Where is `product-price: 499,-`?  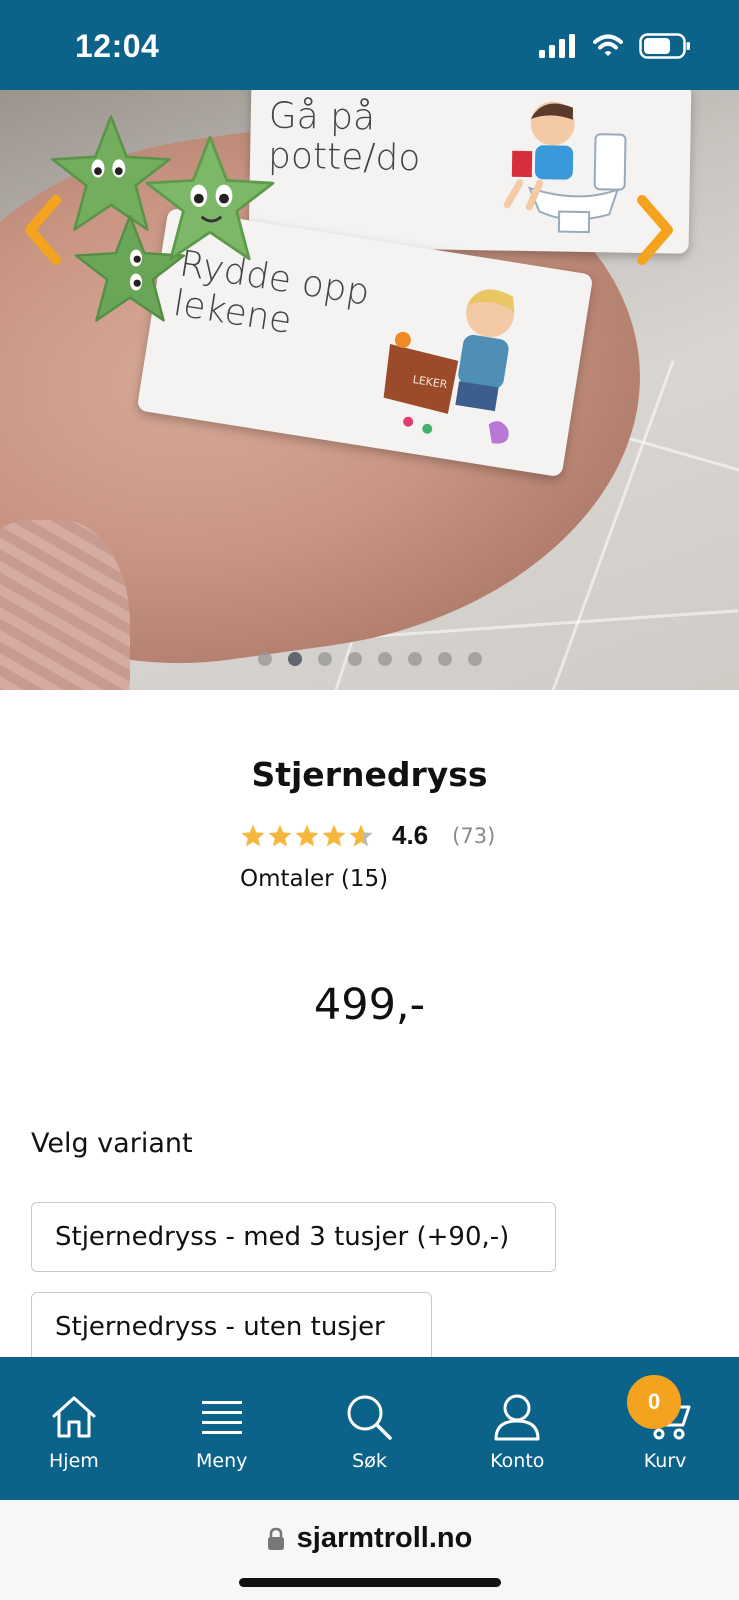 product-price: 499,- is located at coordinates (369, 1005).